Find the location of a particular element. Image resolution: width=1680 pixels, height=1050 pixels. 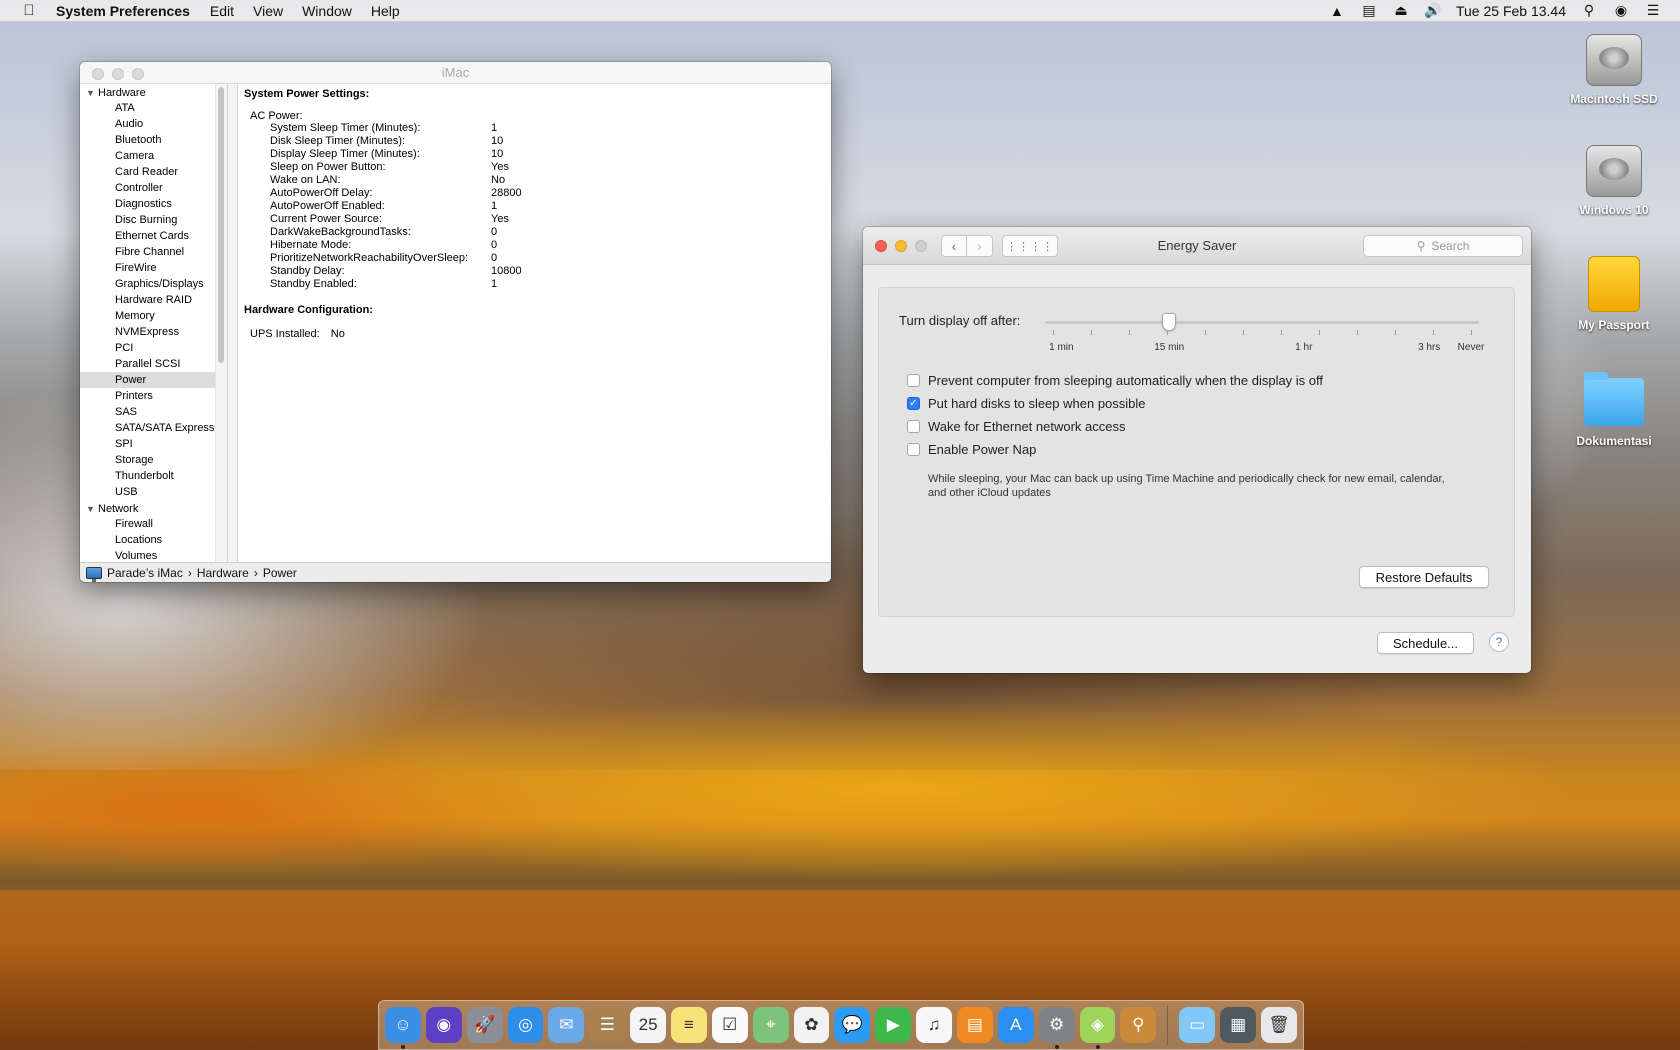

prevent-sleep-checkbox is located at coordinates (913, 380).